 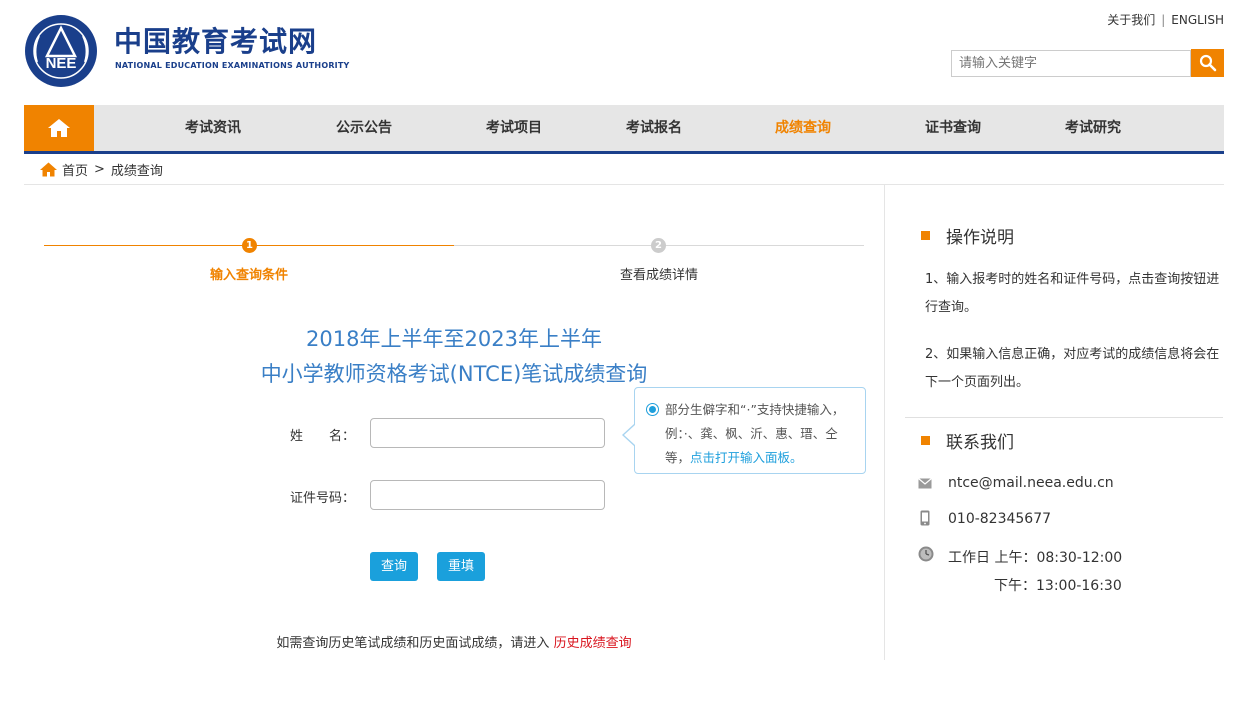 I want to click on search-icon, so click(x=1207, y=63).